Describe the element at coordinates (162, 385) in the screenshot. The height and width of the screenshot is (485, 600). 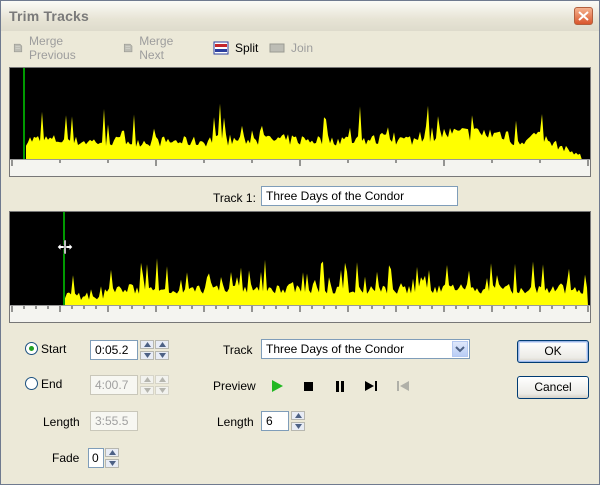
I see `end-fine-spinner` at that location.